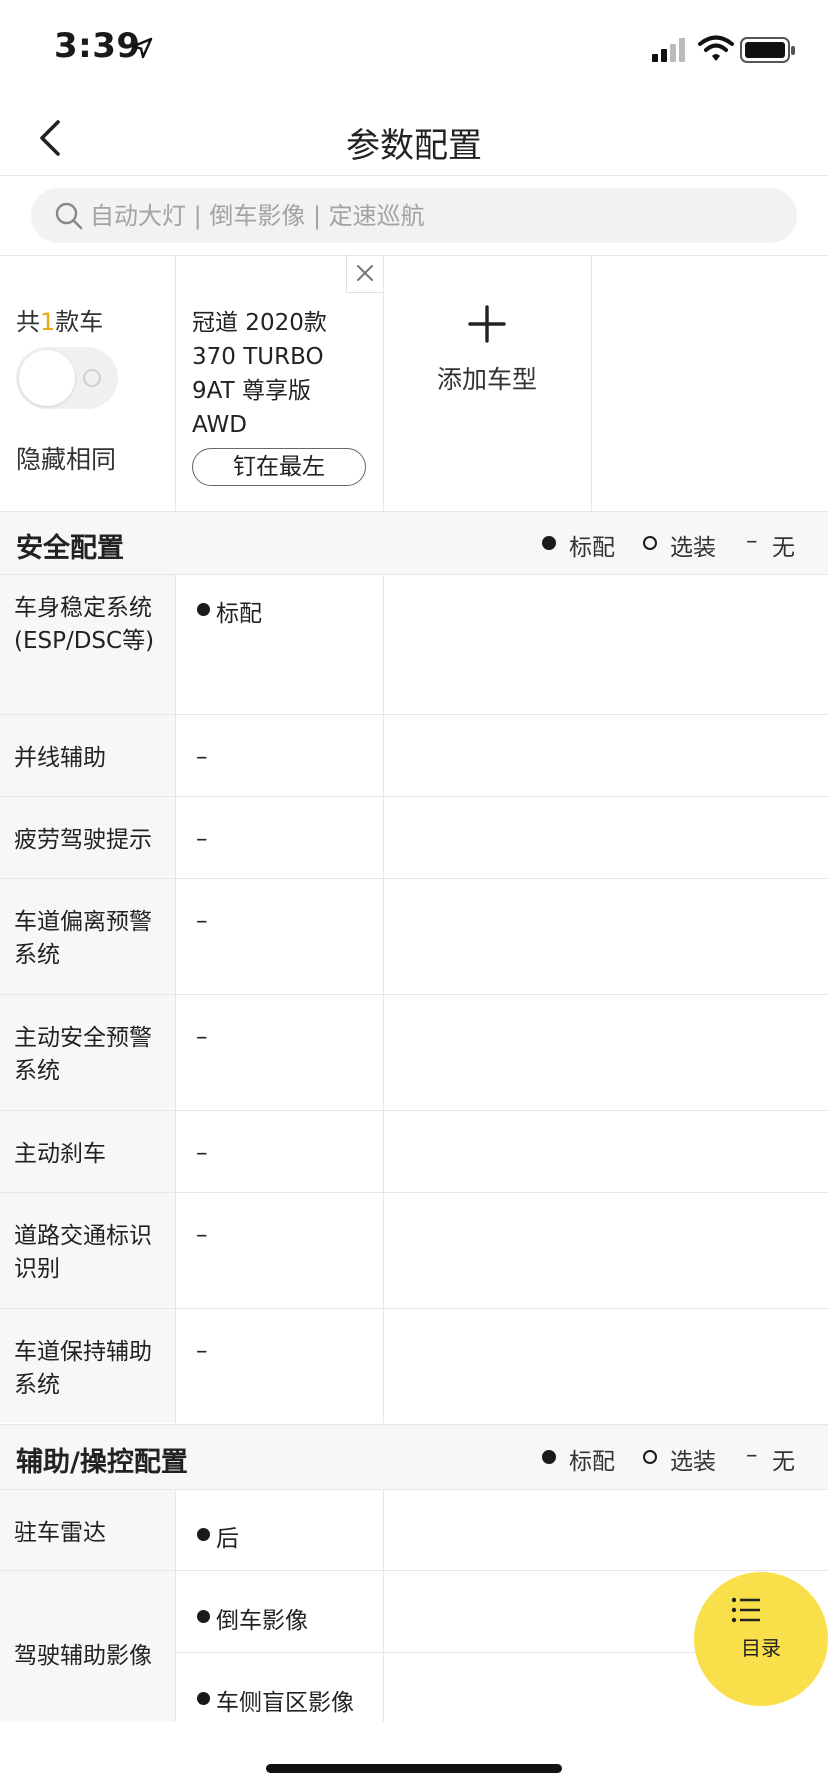 The width and height of the screenshot is (828, 1792). I want to click on row-label: 疲劳驾驶提示, so click(83, 840).